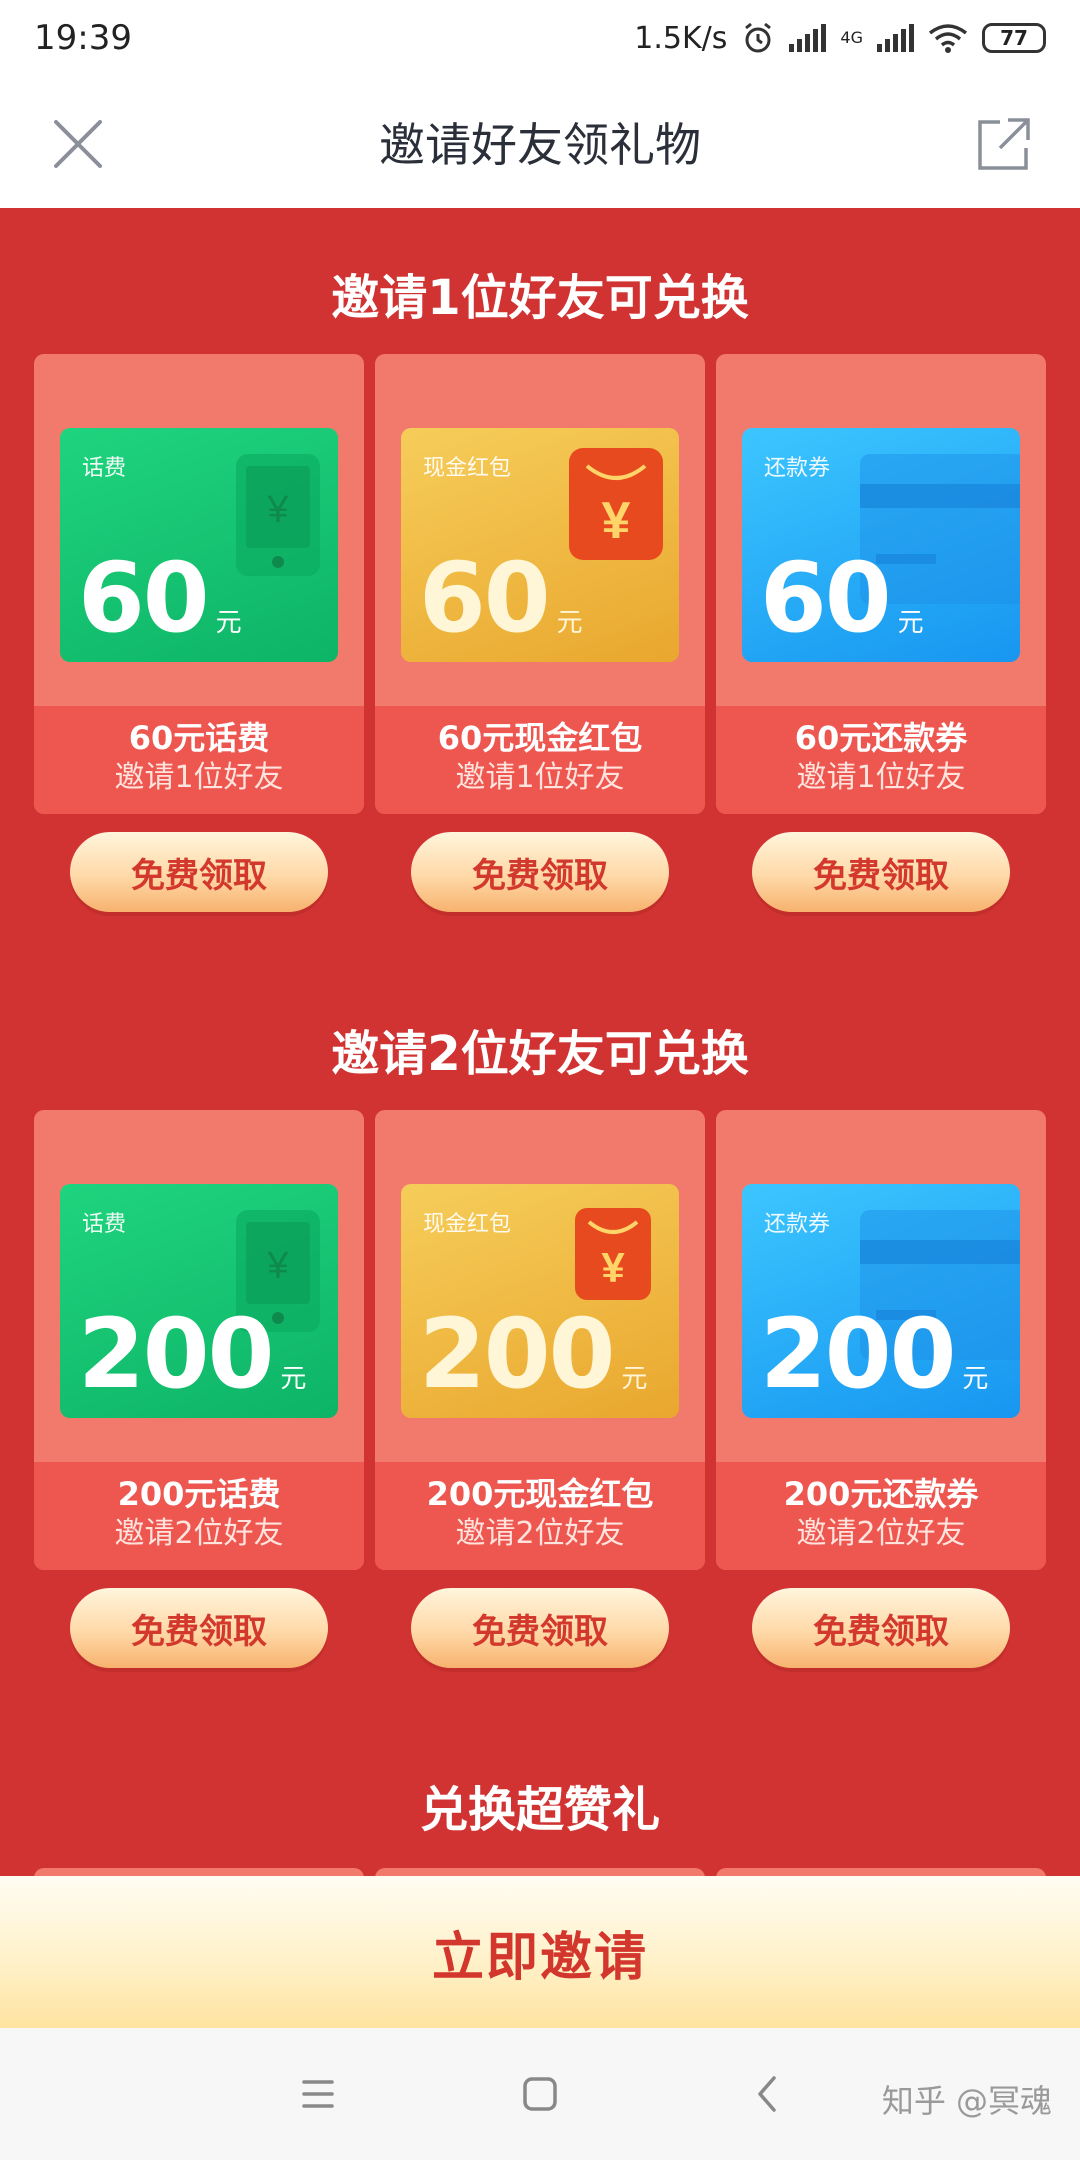 The image size is (1080, 2160). What do you see at coordinates (758, 37) in the screenshot?
I see `alarm-icon` at bounding box center [758, 37].